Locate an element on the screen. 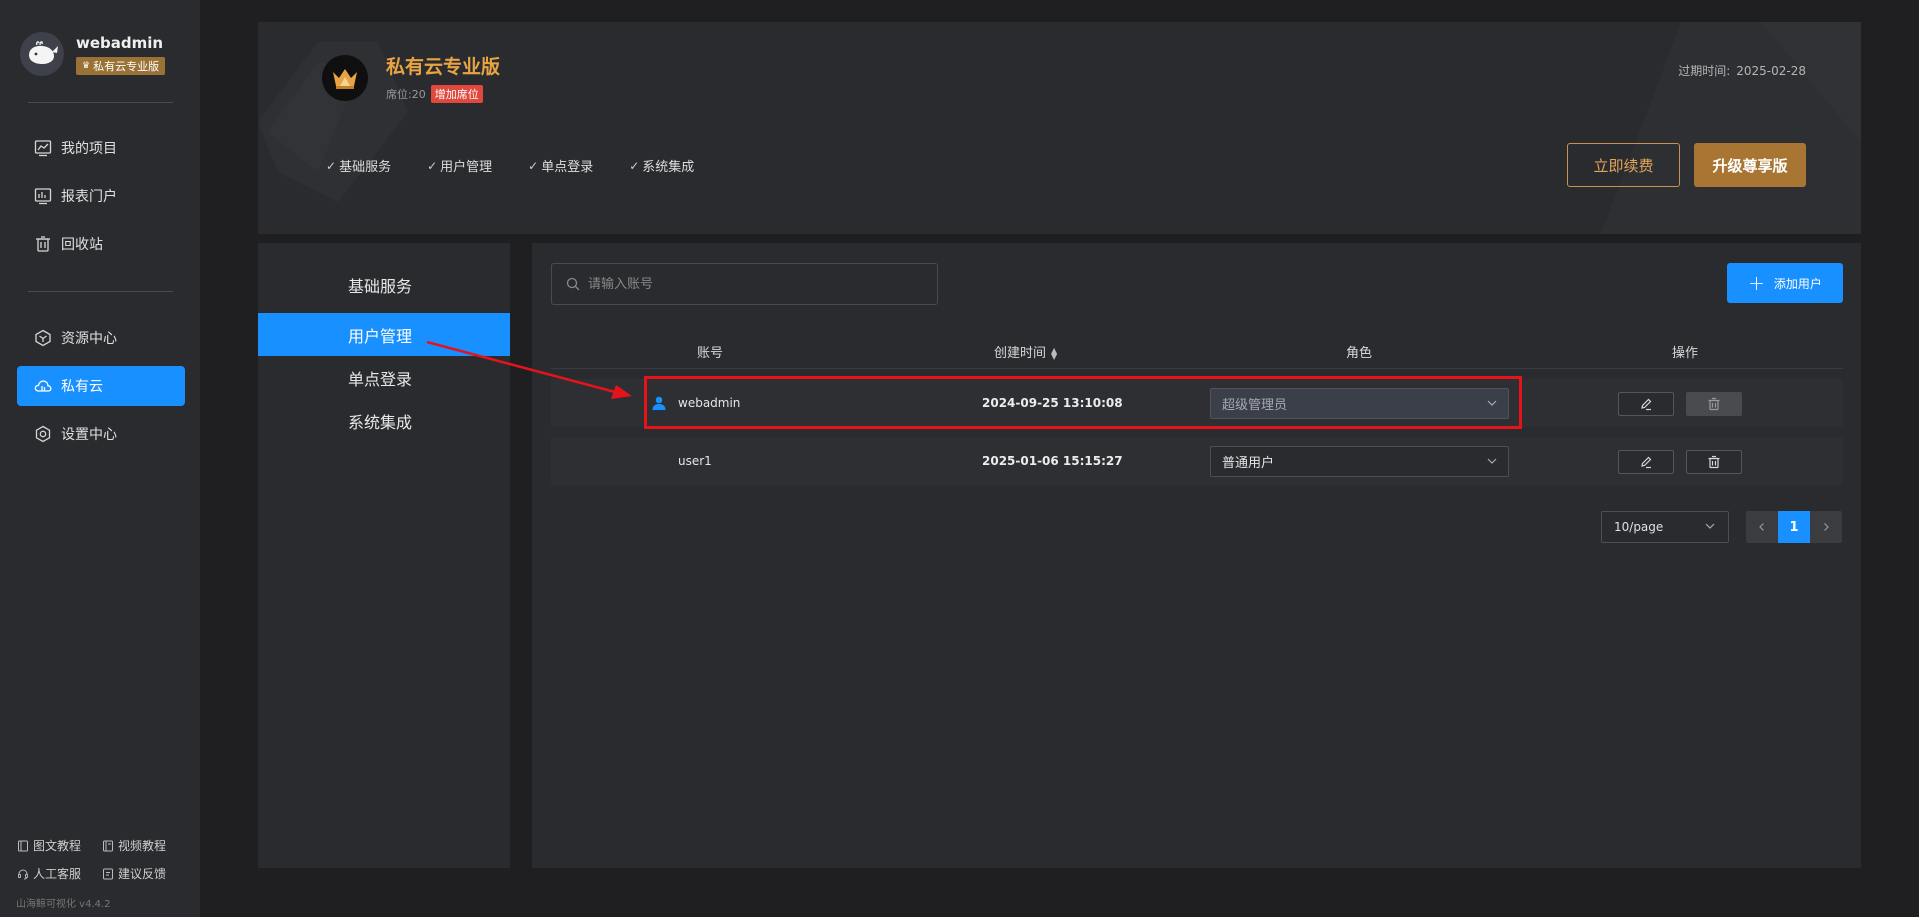  sidebar-item-label: 私有云 is located at coordinates (82, 387).